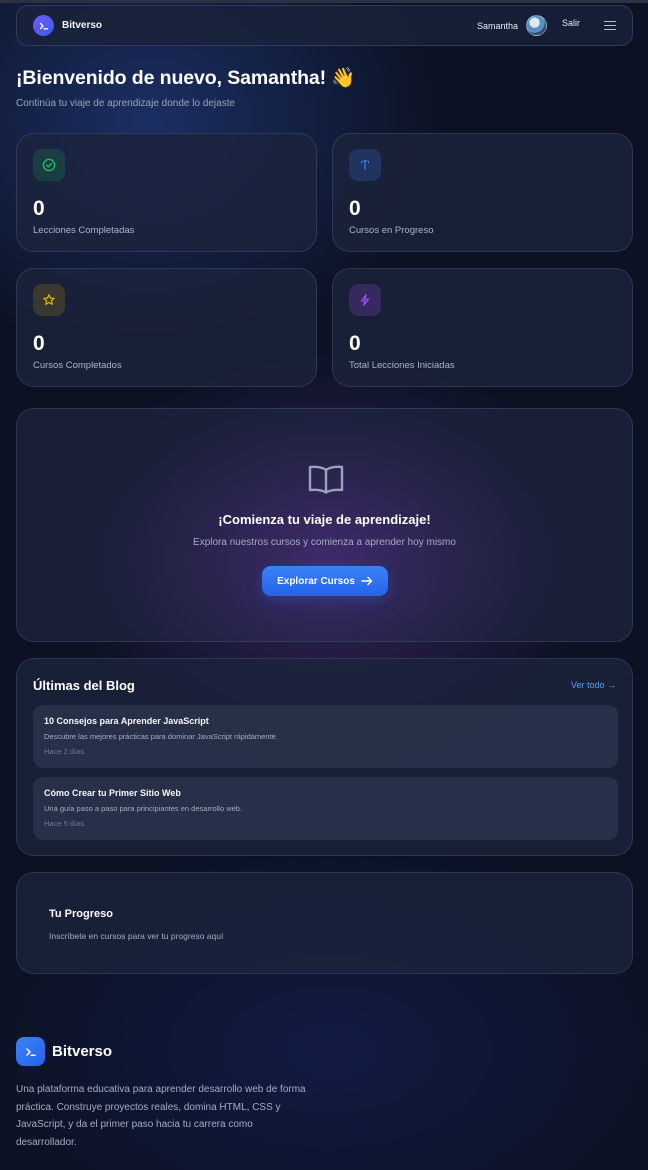  What do you see at coordinates (610, 25) in the screenshot?
I see `hamburger-menu-icon` at bounding box center [610, 25].